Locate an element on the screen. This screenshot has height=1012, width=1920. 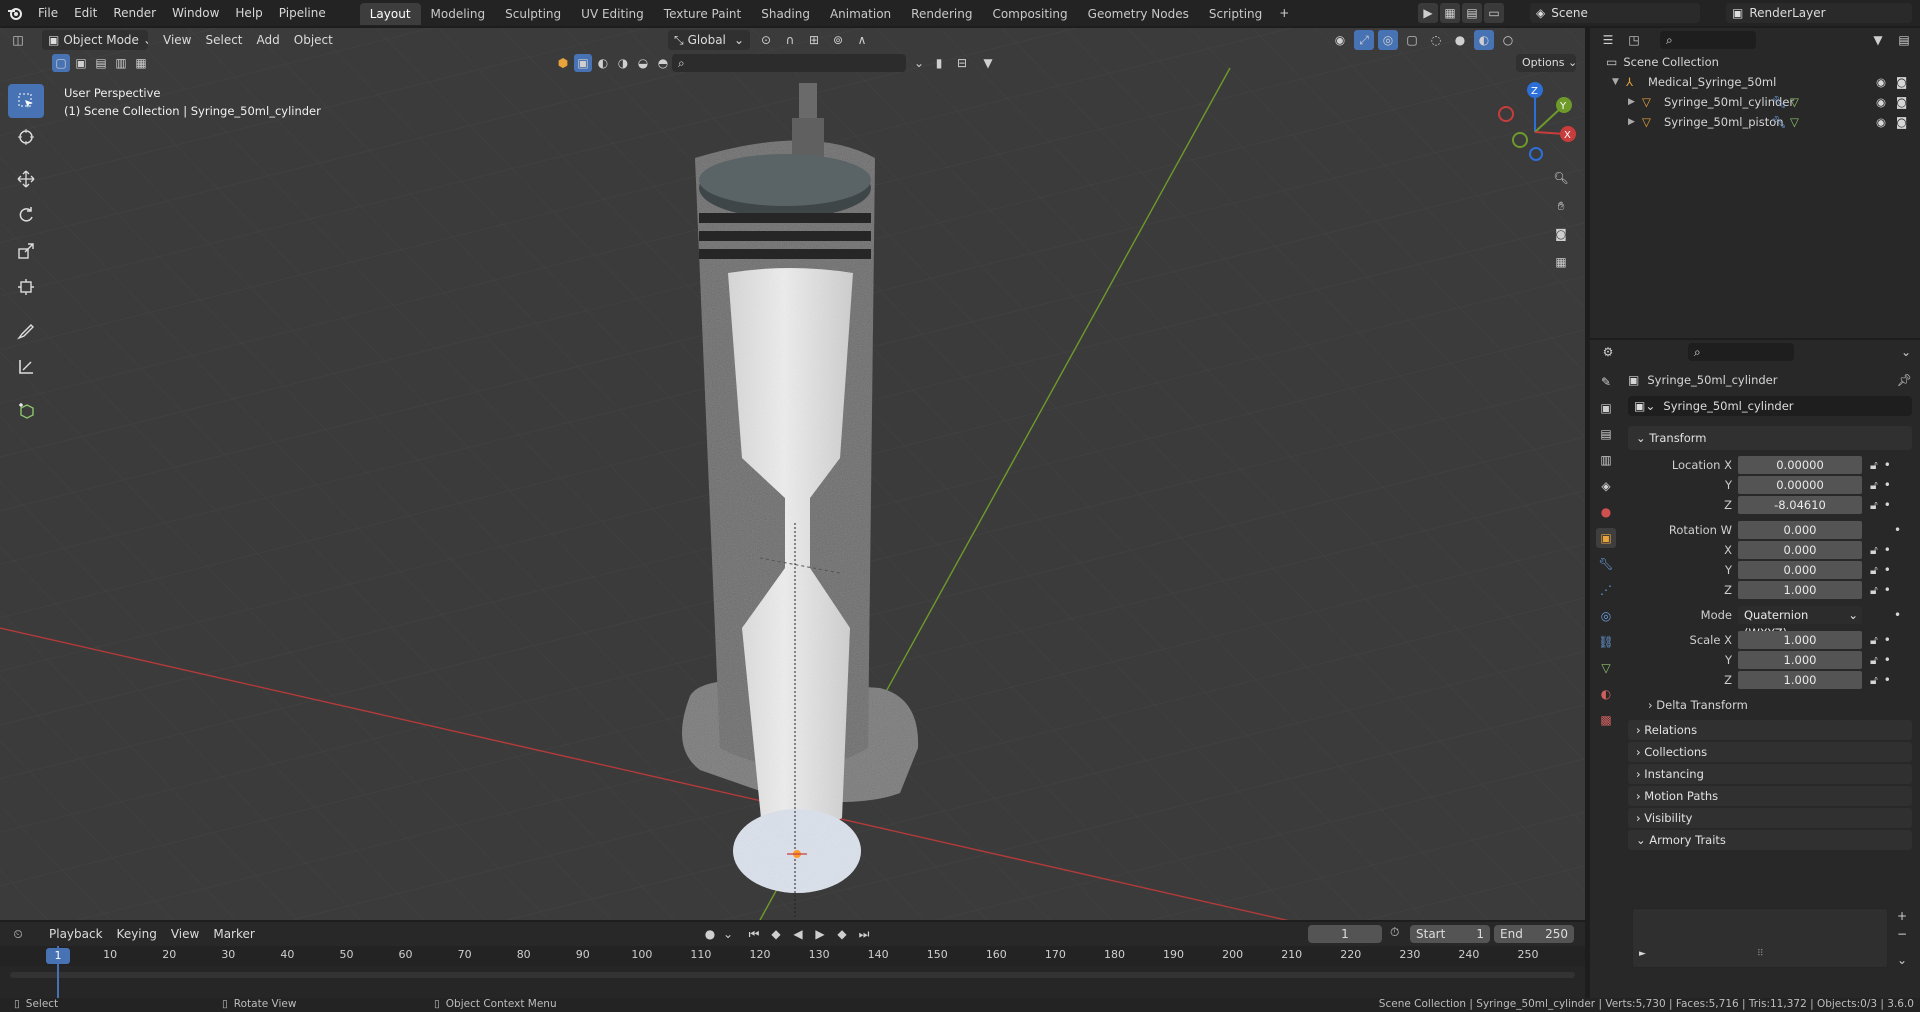
options-button: Options ⌄ is located at coordinates (1546, 63).